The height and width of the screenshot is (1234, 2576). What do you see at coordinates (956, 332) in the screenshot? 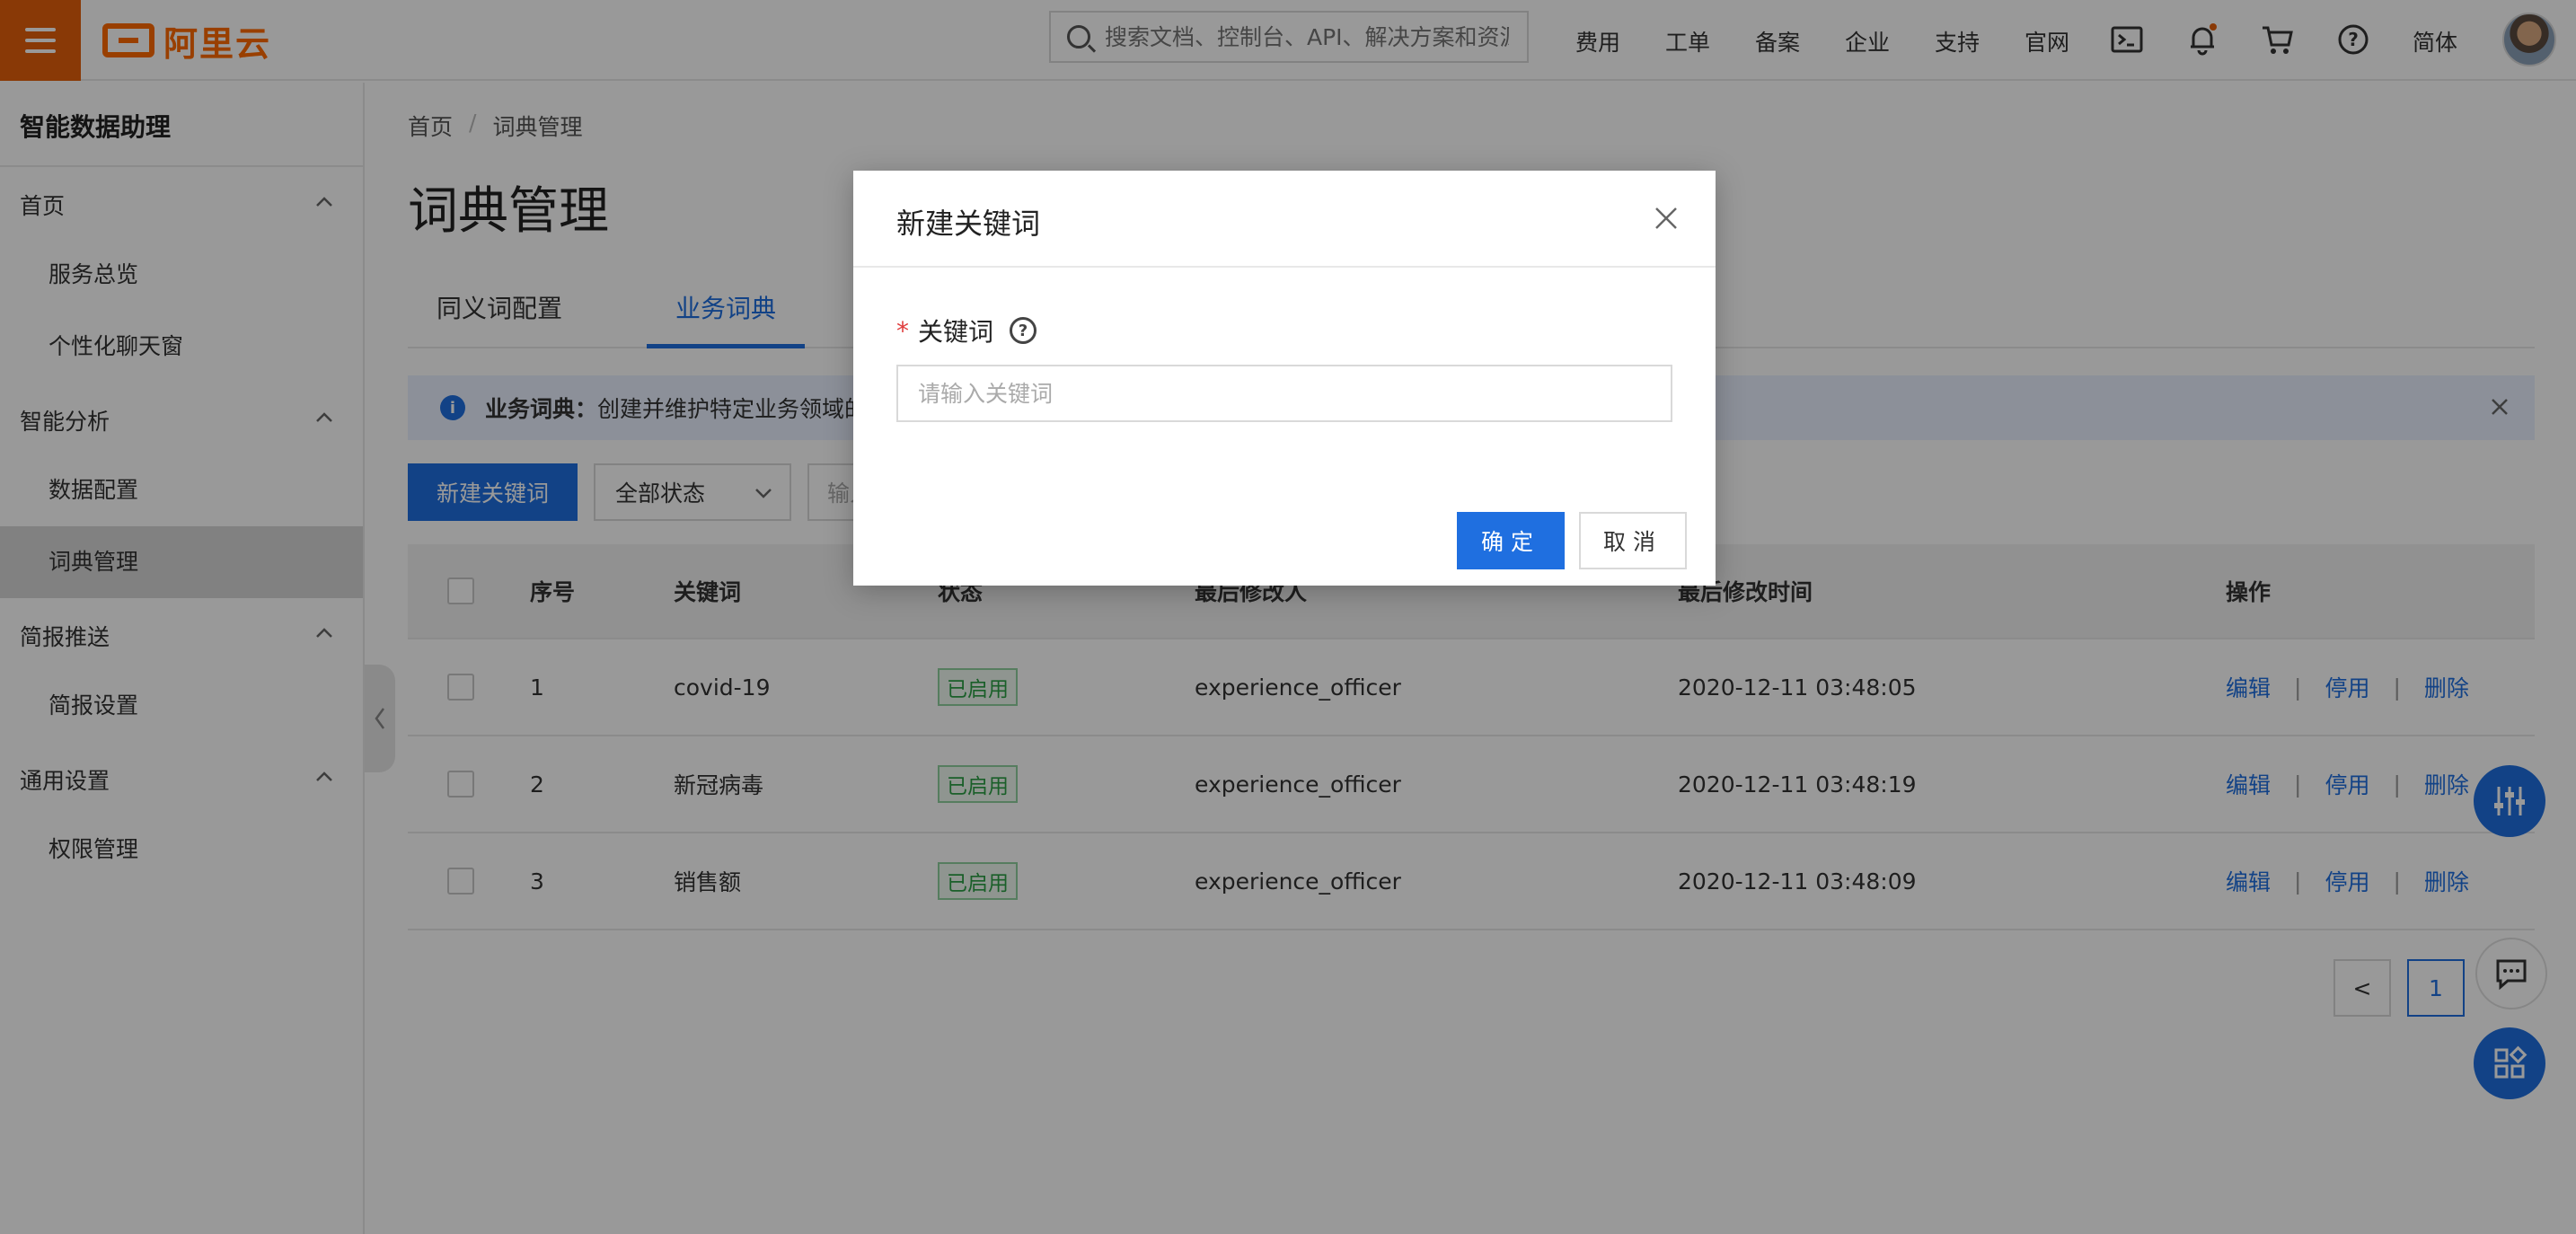
I see `keyword-label-text: 关键词` at bounding box center [956, 332].